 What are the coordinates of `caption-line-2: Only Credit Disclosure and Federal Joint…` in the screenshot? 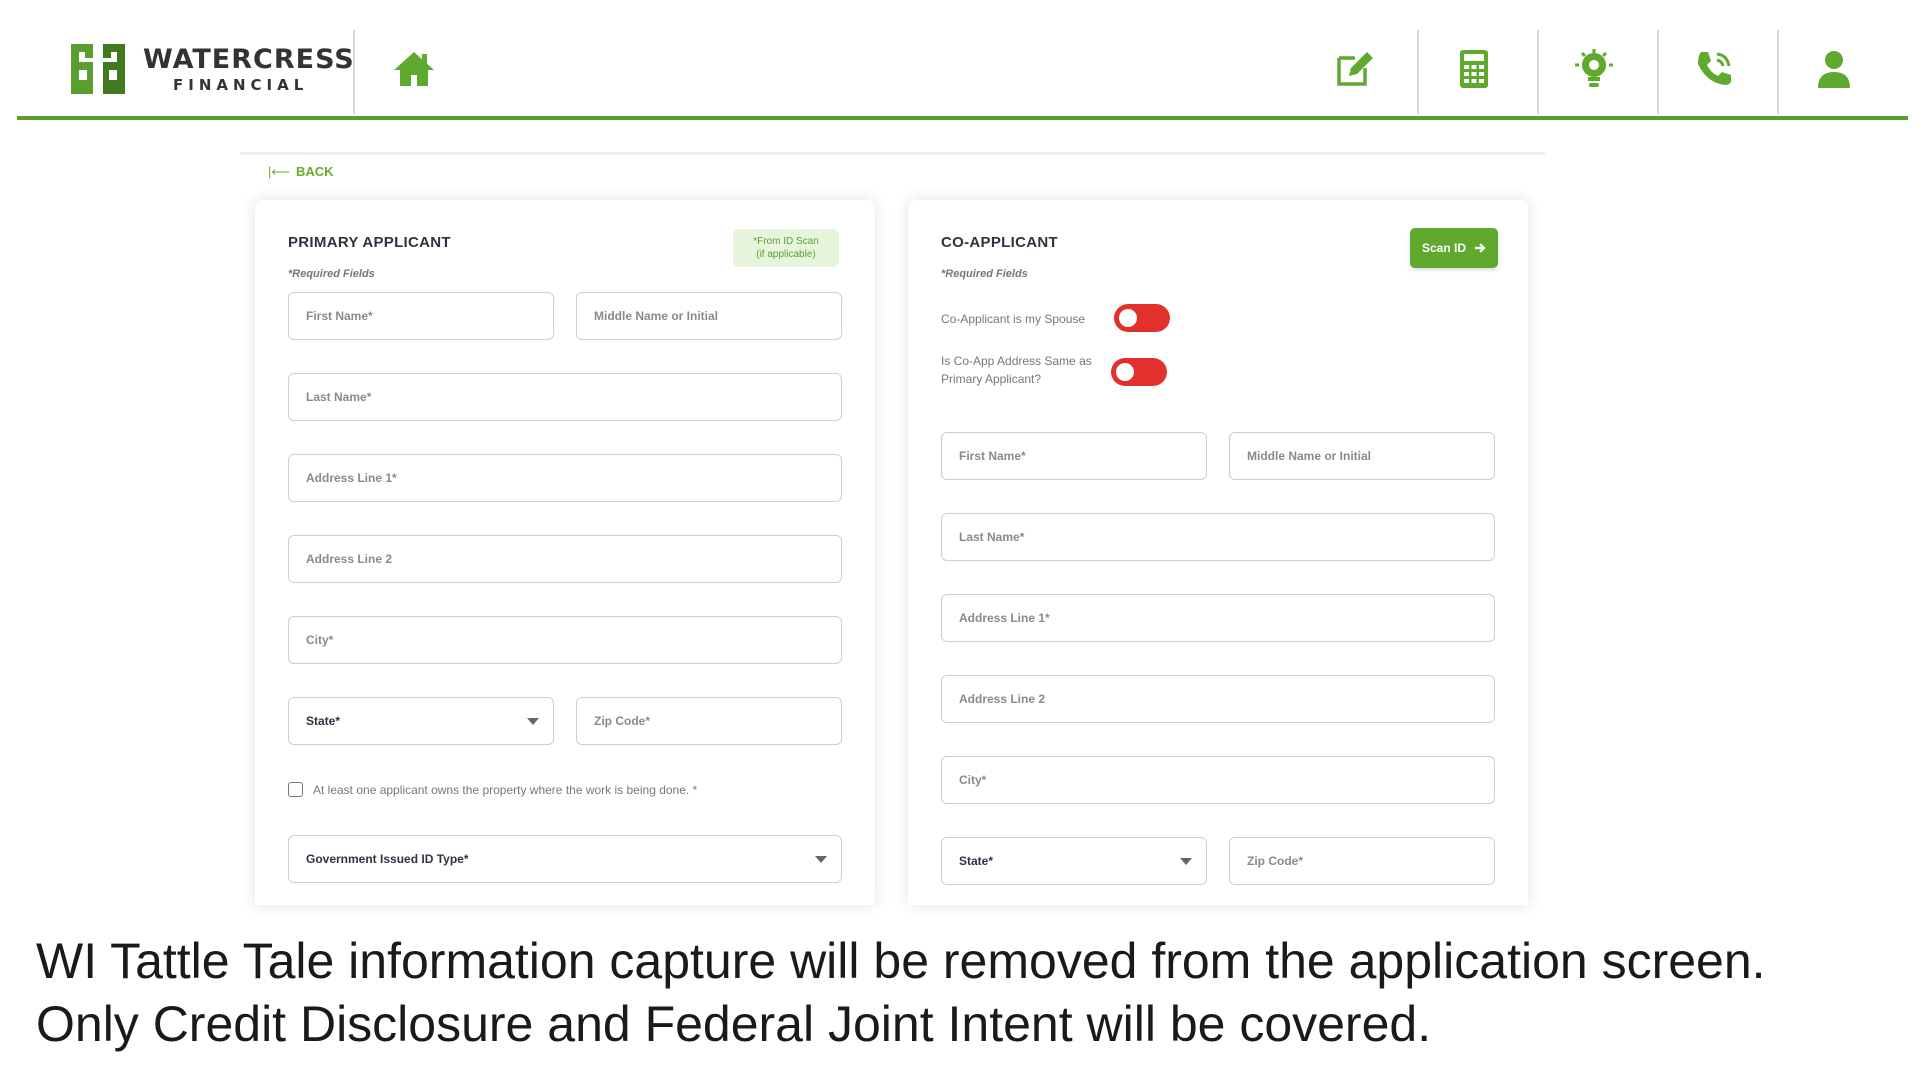 It's located at (734, 1024).